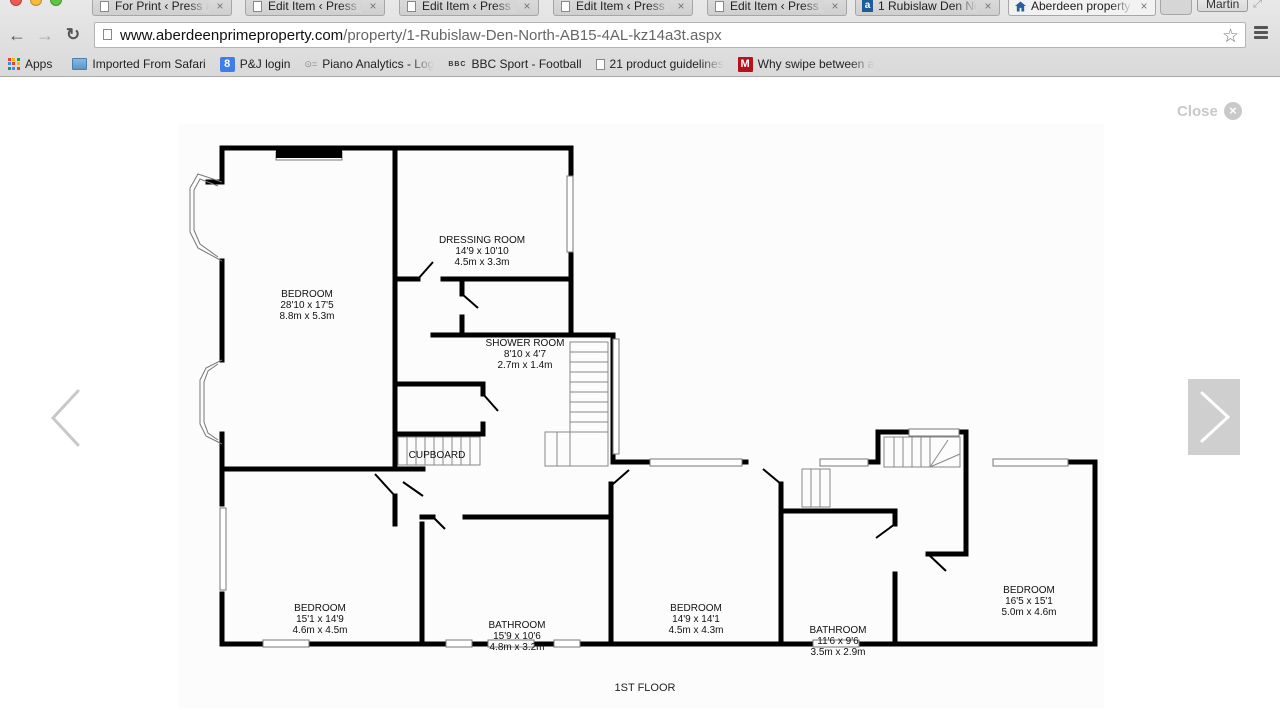  I want to click on bookmark-imported-from-safari: Imported From Safari, so click(139, 64).